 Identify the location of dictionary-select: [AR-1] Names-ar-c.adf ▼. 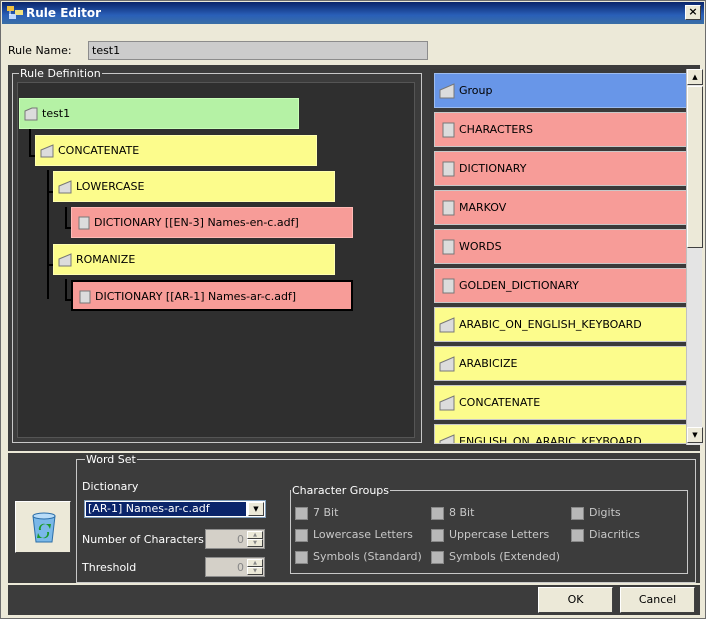
(175, 509).